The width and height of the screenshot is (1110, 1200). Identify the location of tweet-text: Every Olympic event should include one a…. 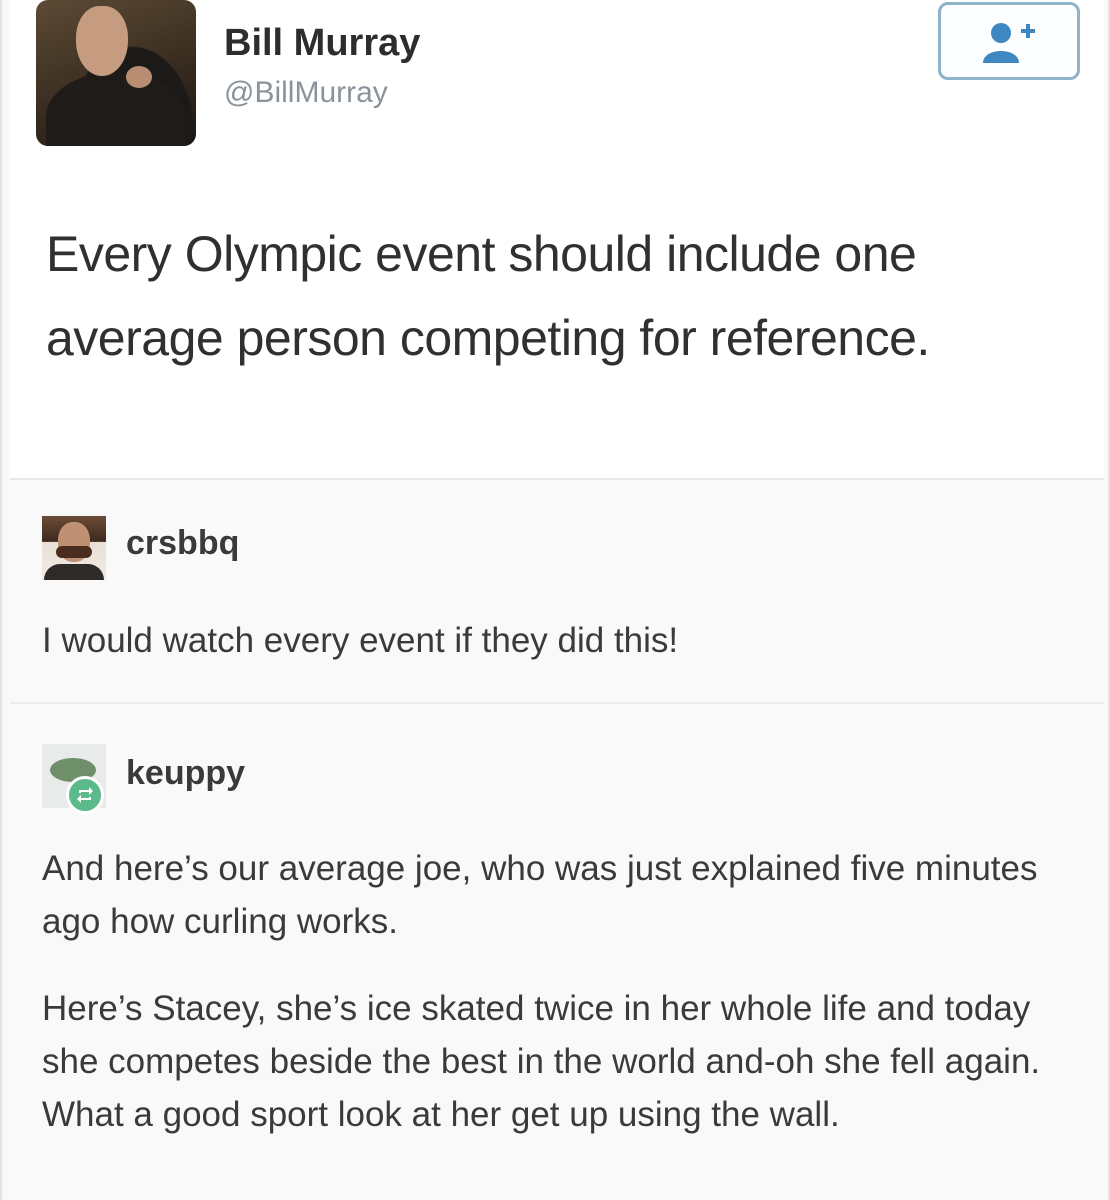
(488, 296).